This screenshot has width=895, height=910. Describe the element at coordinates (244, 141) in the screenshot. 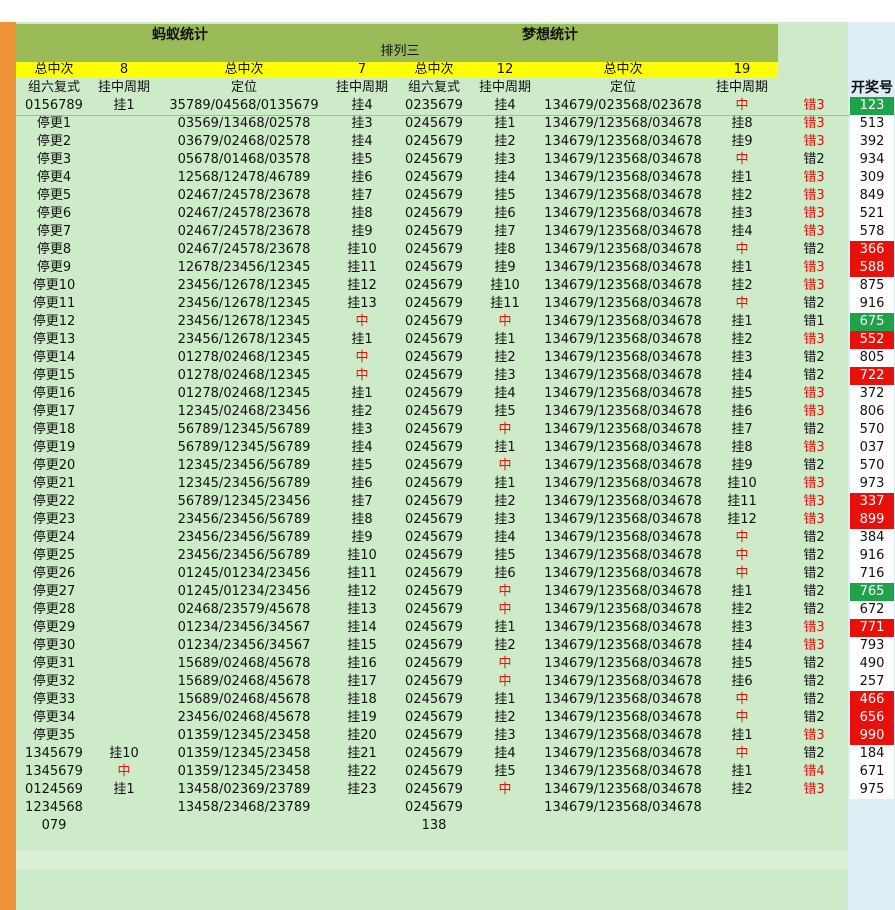

I see `ant-position-cell: 03679/02468/02578` at that location.